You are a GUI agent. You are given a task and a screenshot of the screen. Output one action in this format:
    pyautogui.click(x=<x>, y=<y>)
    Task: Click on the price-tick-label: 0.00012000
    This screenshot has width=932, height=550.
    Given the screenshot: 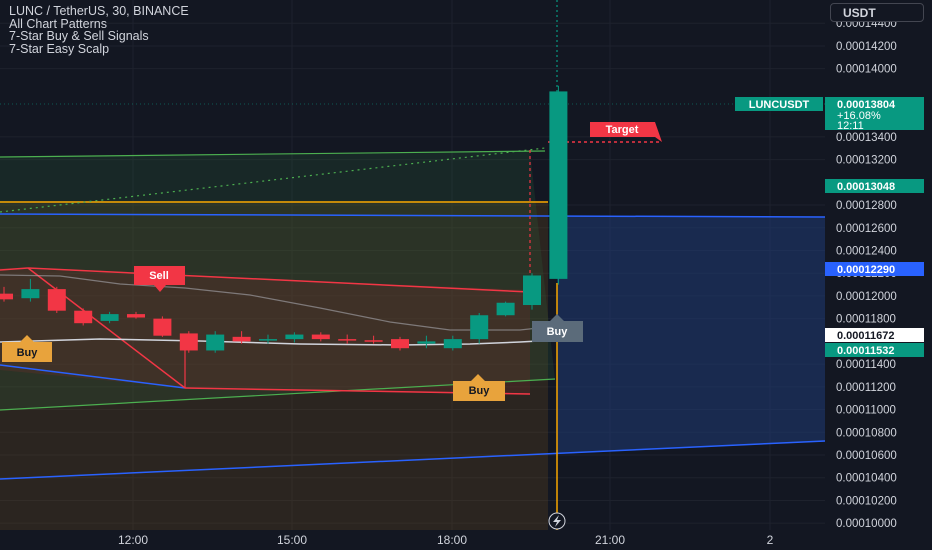 What is the action you would take?
    pyautogui.click(x=866, y=297)
    